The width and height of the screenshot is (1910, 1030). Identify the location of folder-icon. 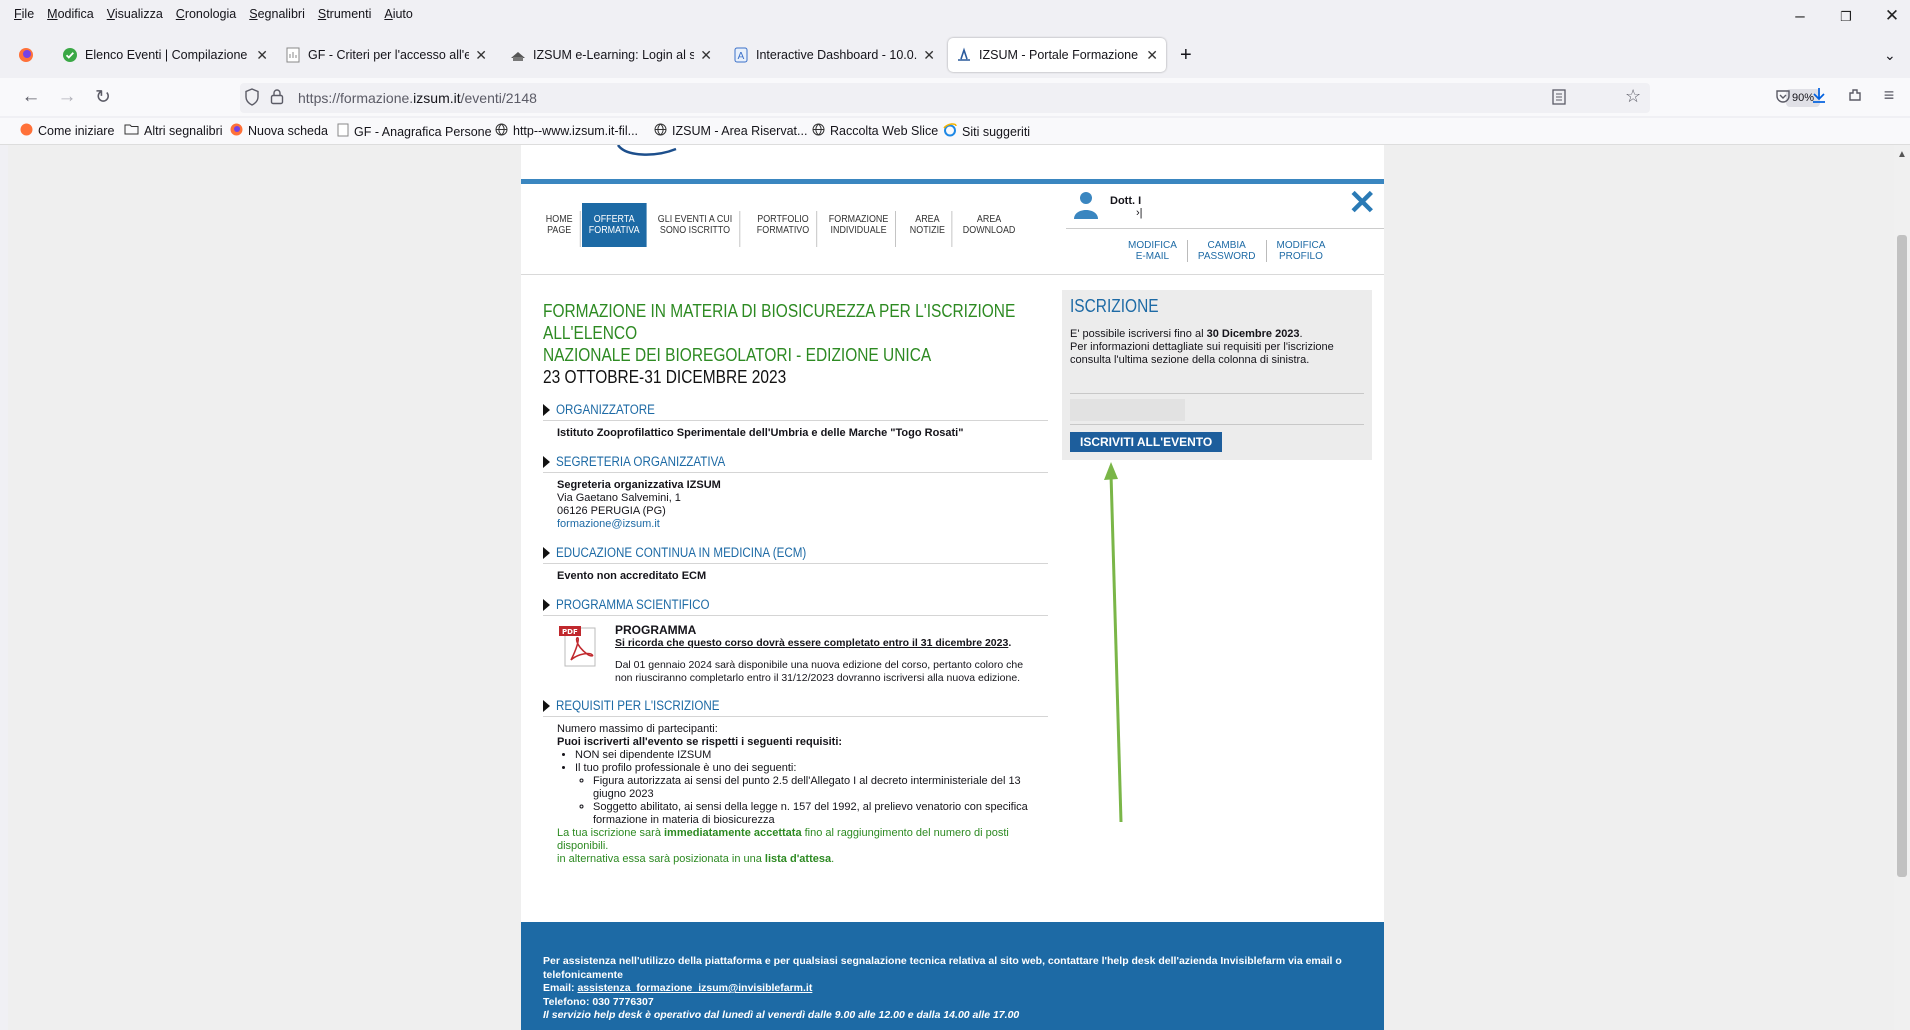
(131, 130).